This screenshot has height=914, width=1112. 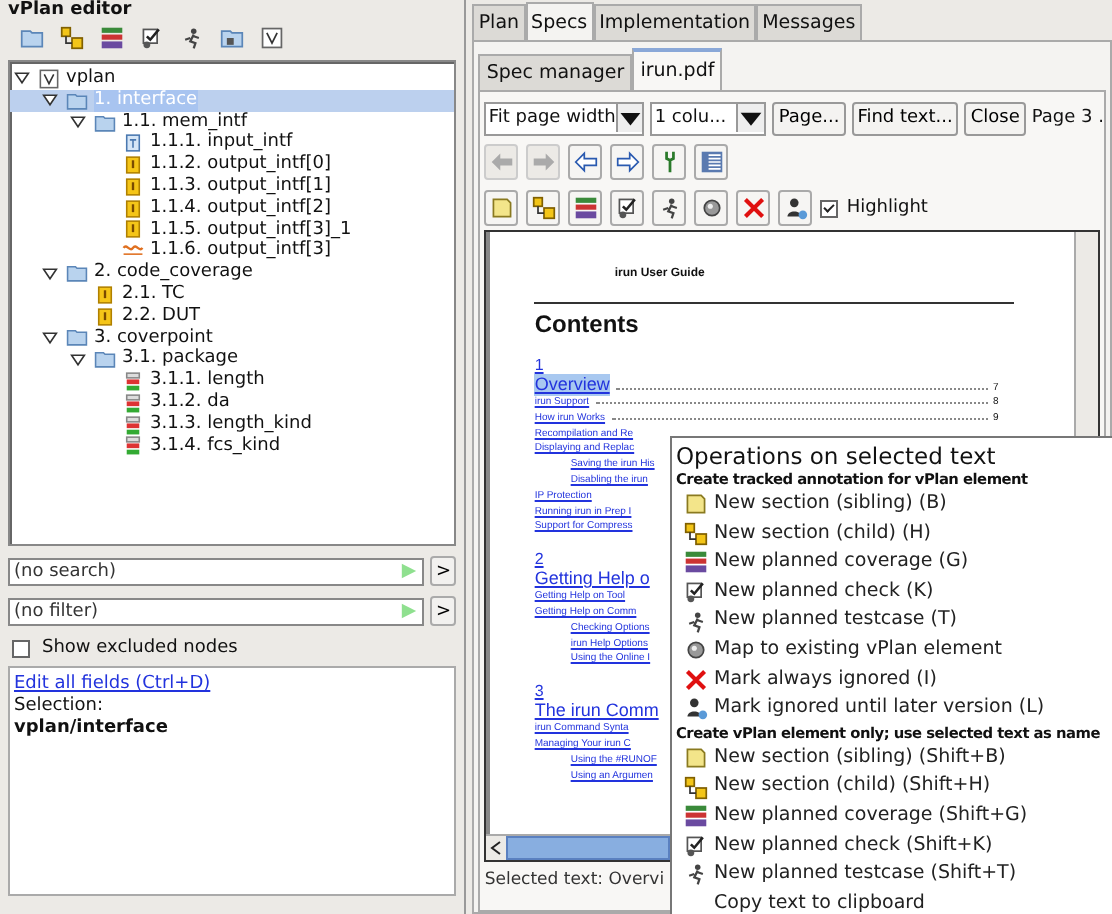 What do you see at coordinates (232, 79) in the screenshot?
I see `tree-item: vplan` at bounding box center [232, 79].